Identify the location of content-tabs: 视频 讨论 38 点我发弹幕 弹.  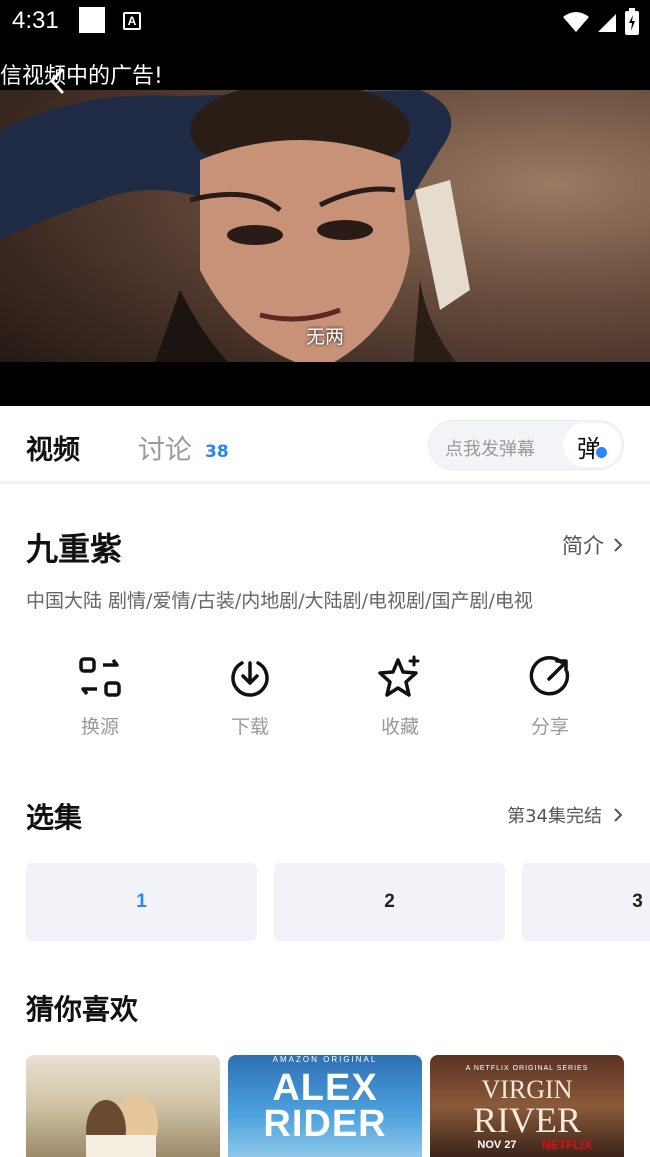
(325, 445).